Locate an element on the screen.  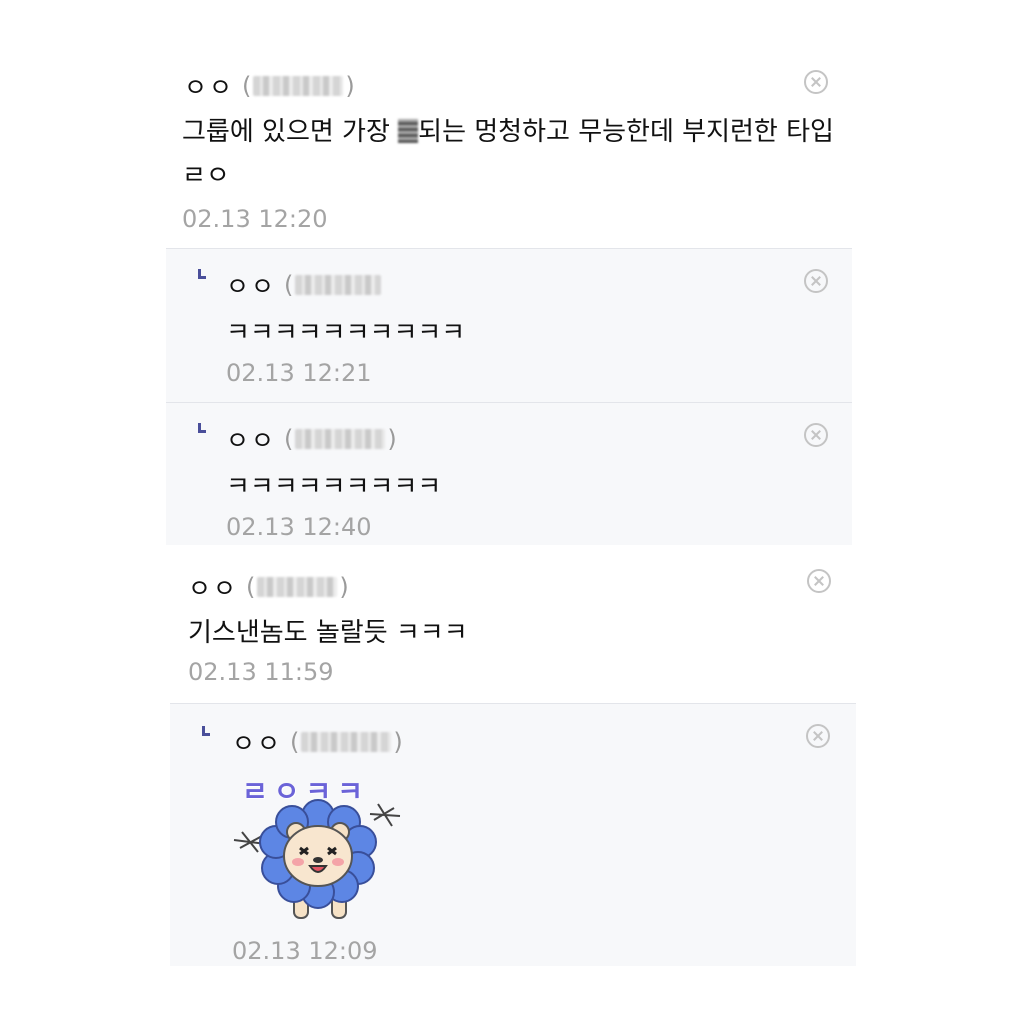
reply-text: ㅋㅋㅋㅋㅋㅋㅋㅋㅋ is located at coordinates (334, 487).